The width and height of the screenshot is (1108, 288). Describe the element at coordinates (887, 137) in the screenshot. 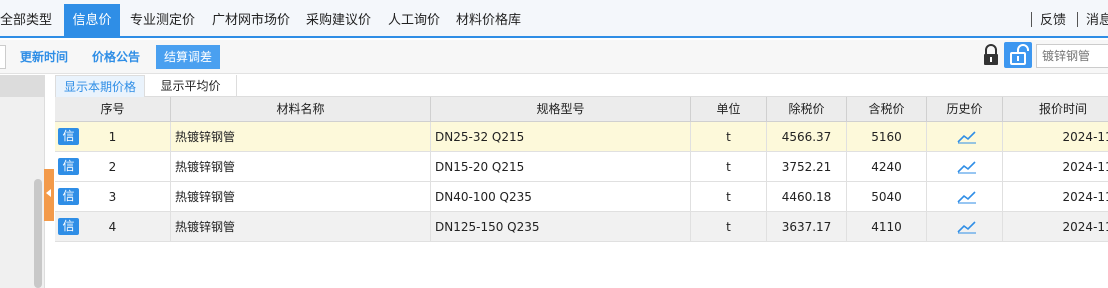

I see `tax-included-price: 5160` at that location.